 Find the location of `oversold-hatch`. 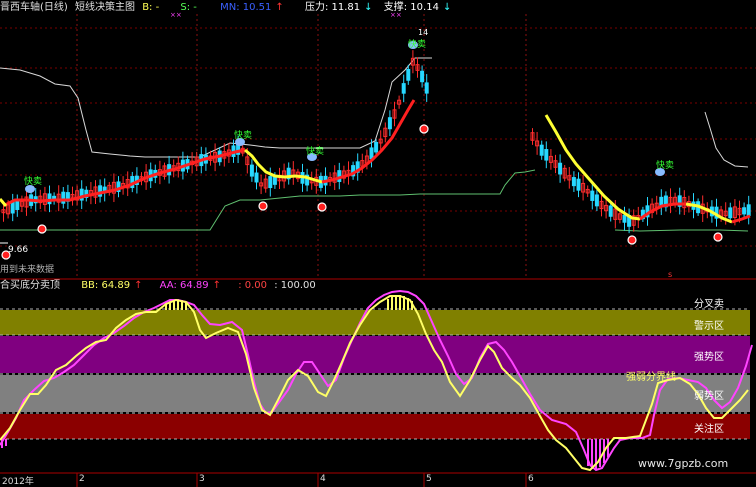

oversold-hatch is located at coordinates (305, 454).